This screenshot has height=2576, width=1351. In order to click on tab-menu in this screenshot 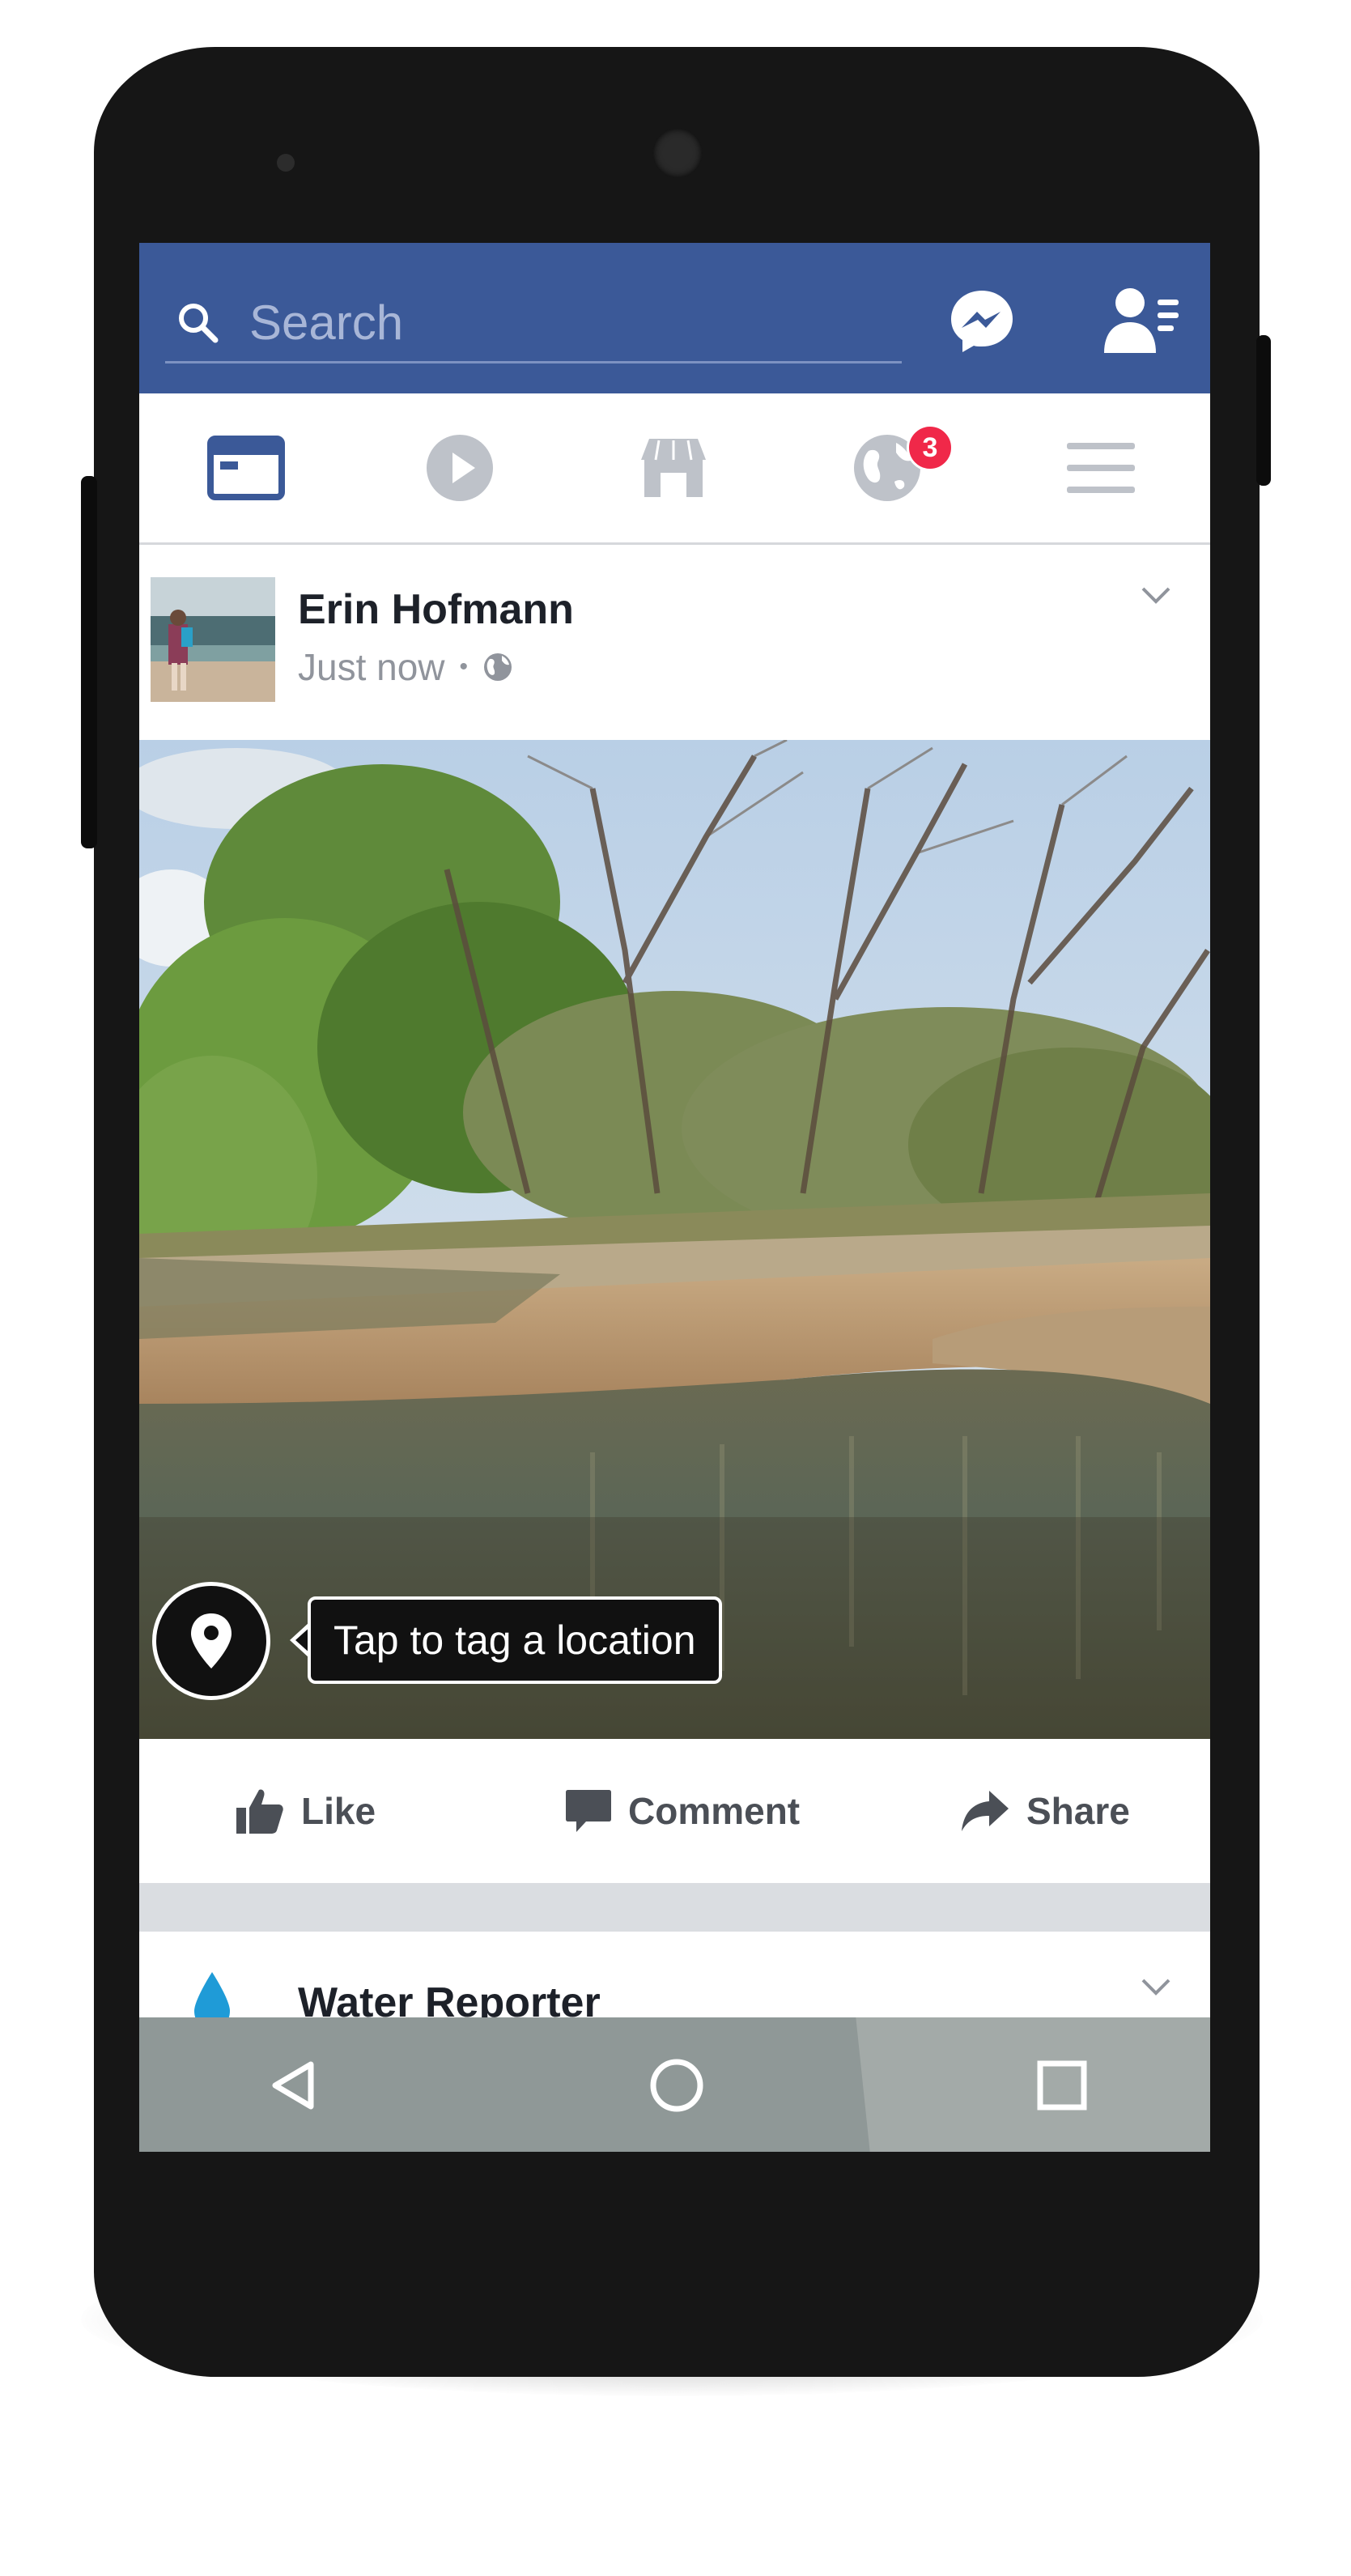, I will do `click(1101, 467)`.